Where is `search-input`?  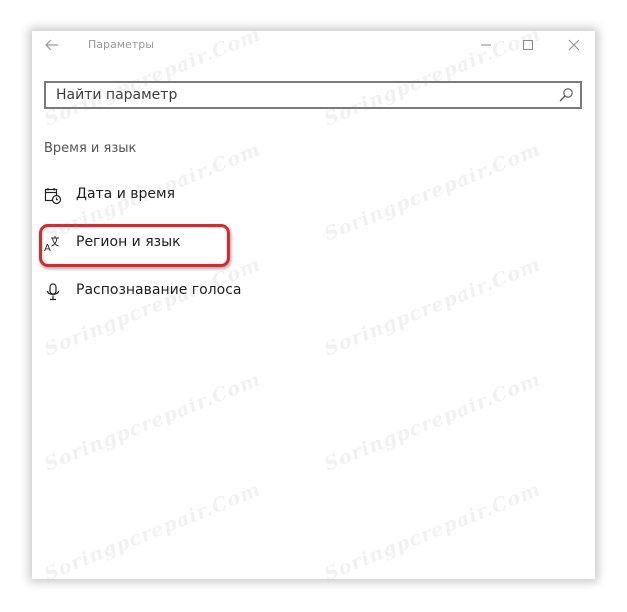 search-input is located at coordinates (296, 95).